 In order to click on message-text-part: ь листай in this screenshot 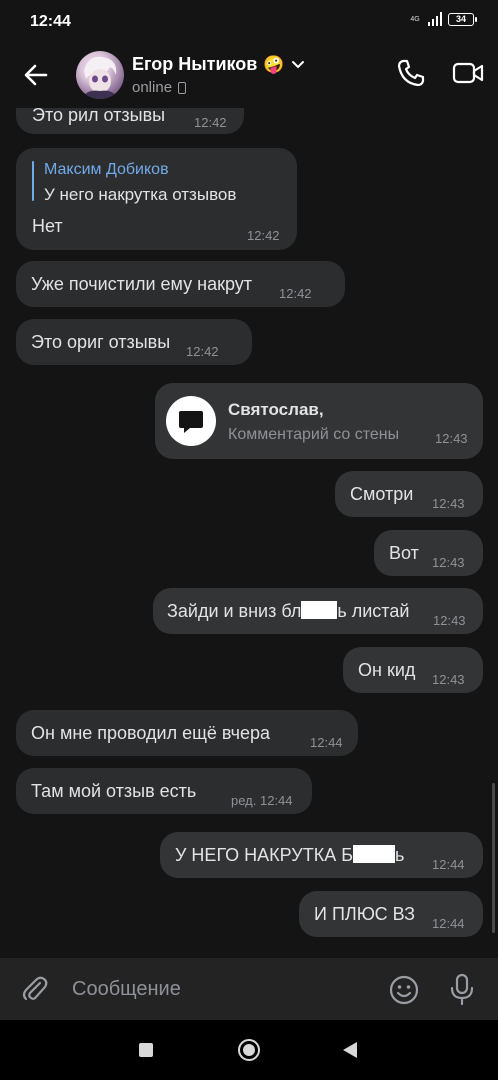, I will do `click(373, 611)`.